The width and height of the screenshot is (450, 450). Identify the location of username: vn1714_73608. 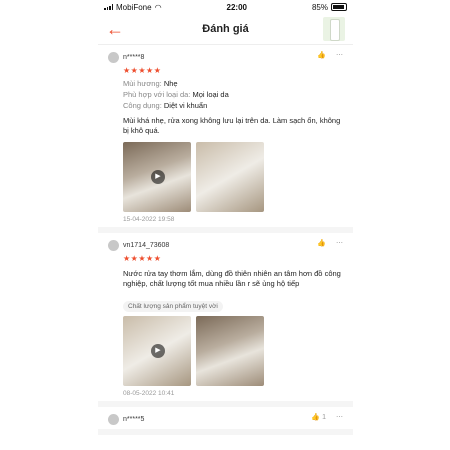
(146, 245).